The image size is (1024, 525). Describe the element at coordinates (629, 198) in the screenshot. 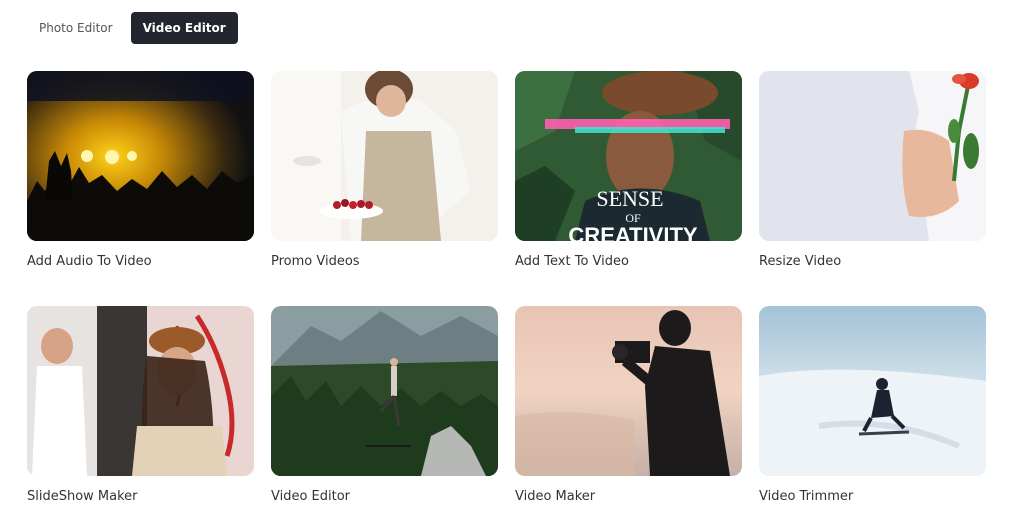

I see `overlay-text-sense: SENSE` at that location.